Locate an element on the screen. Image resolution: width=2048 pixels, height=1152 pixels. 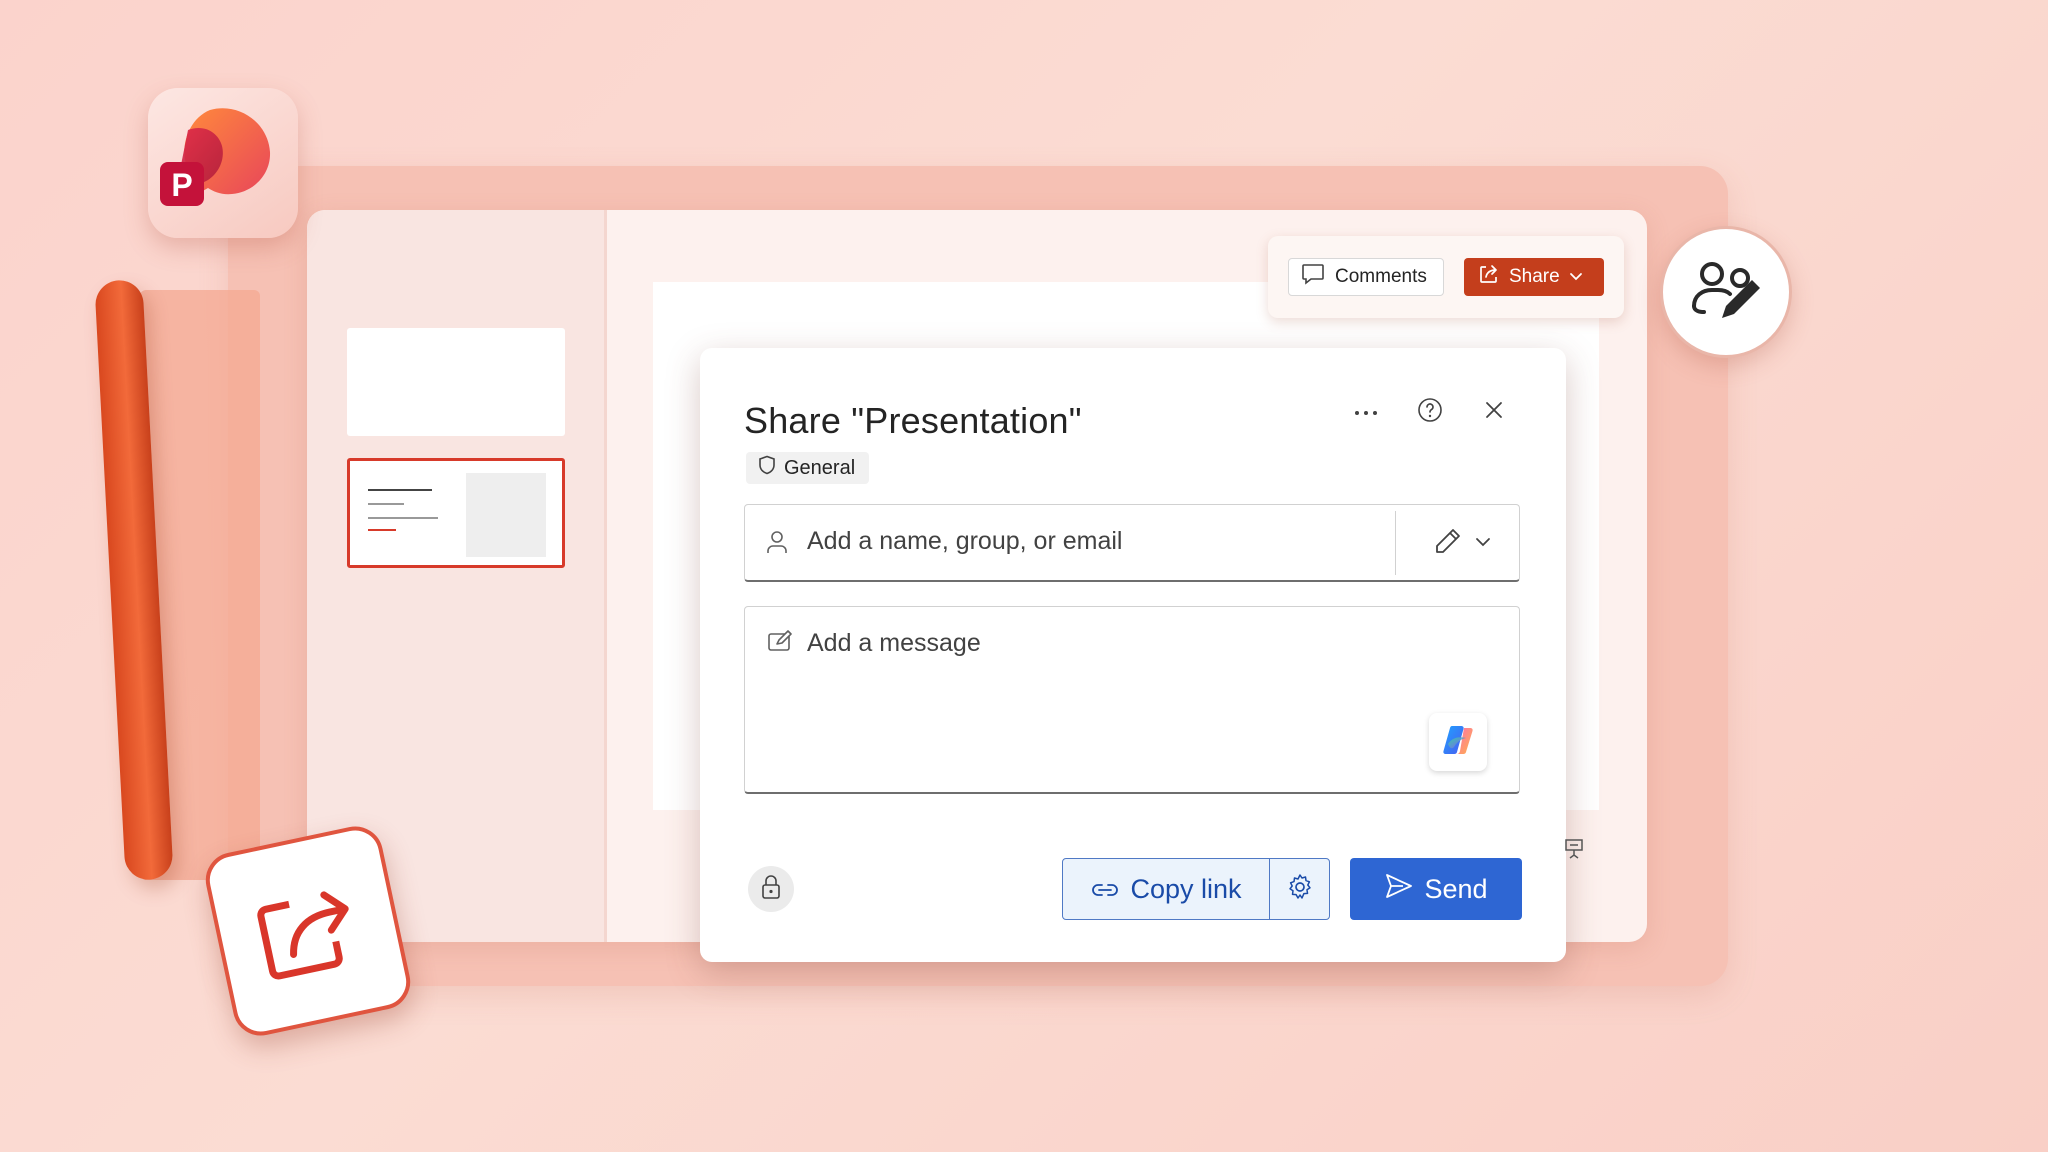
comments-label: Comments is located at coordinates (1381, 276).